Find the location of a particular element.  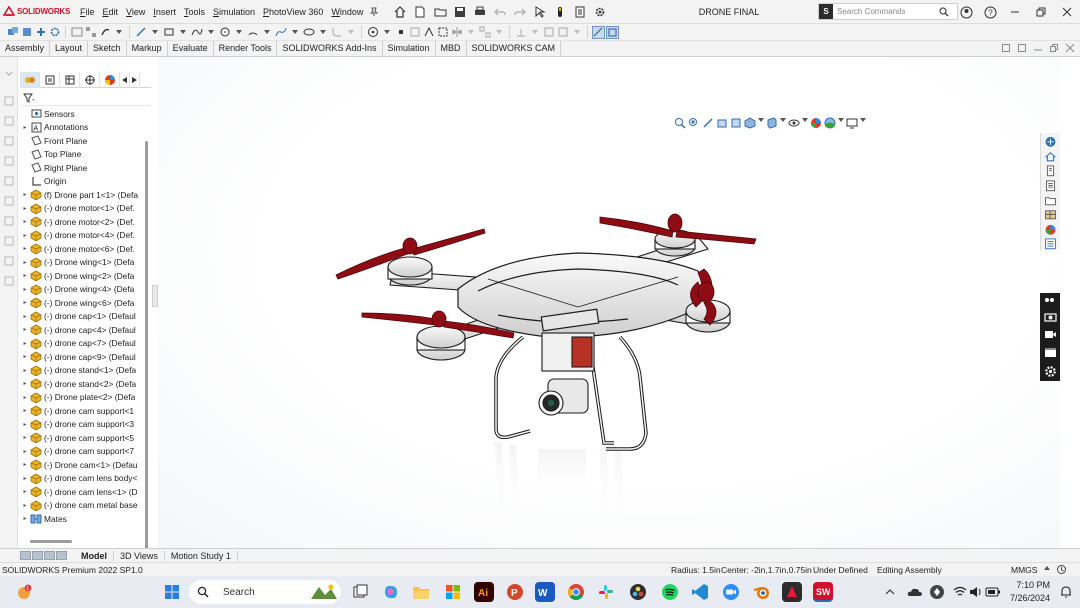

tab-simulation: Simulation is located at coordinates (409, 48).